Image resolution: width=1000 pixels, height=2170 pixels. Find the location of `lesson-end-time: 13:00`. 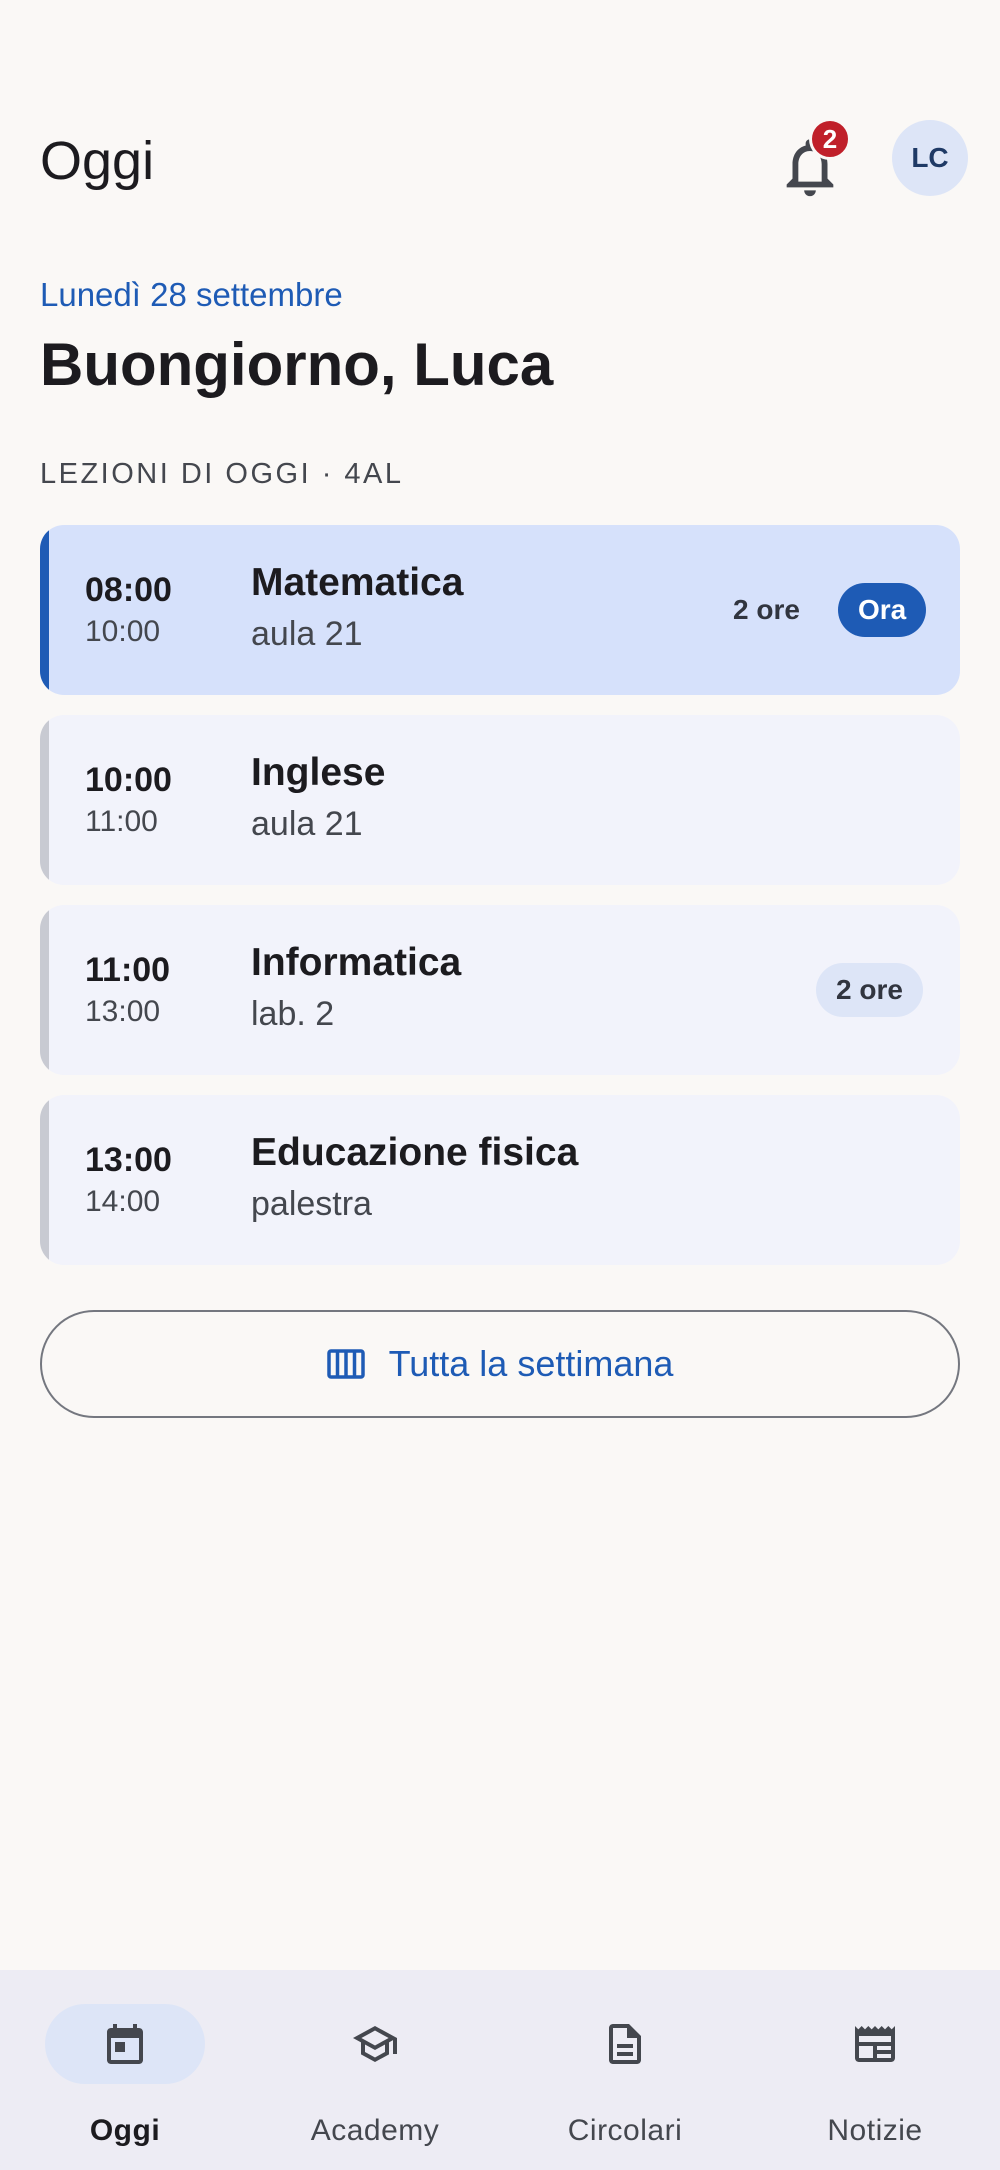

lesson-end-time: 13:00 is located at coordinates (123, 1011).